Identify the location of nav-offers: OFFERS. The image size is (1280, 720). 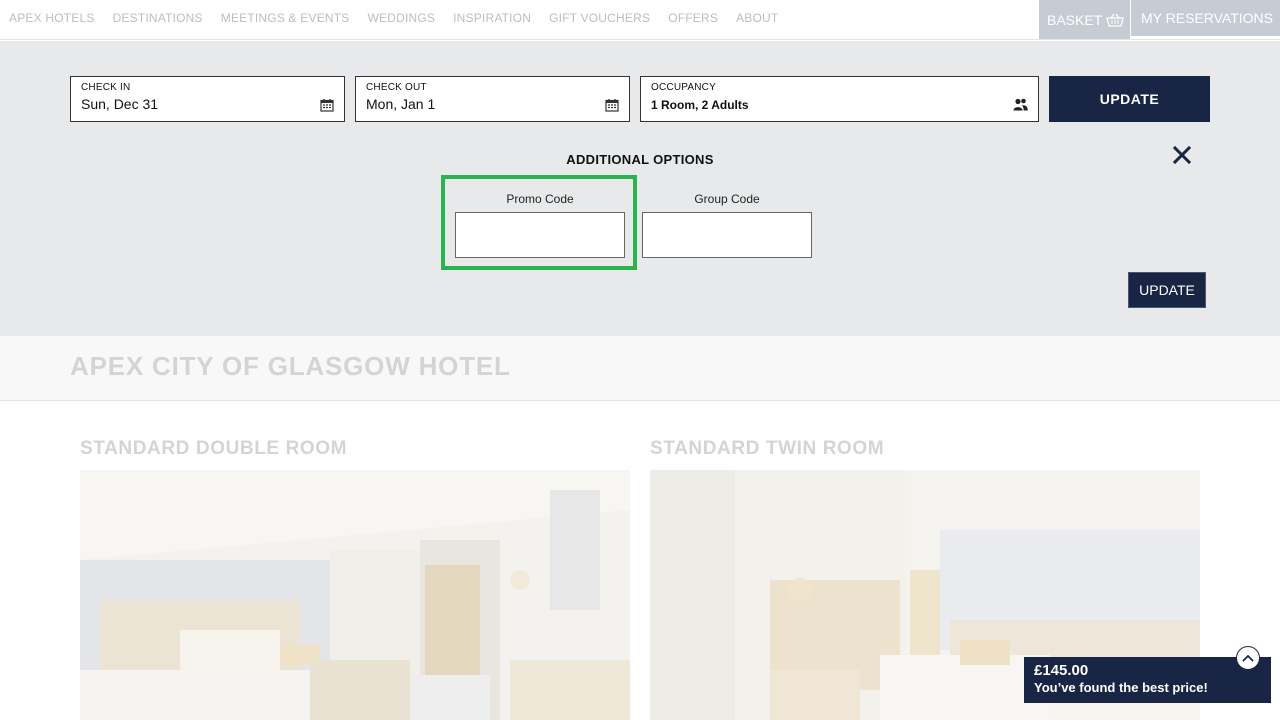
(693, 18).